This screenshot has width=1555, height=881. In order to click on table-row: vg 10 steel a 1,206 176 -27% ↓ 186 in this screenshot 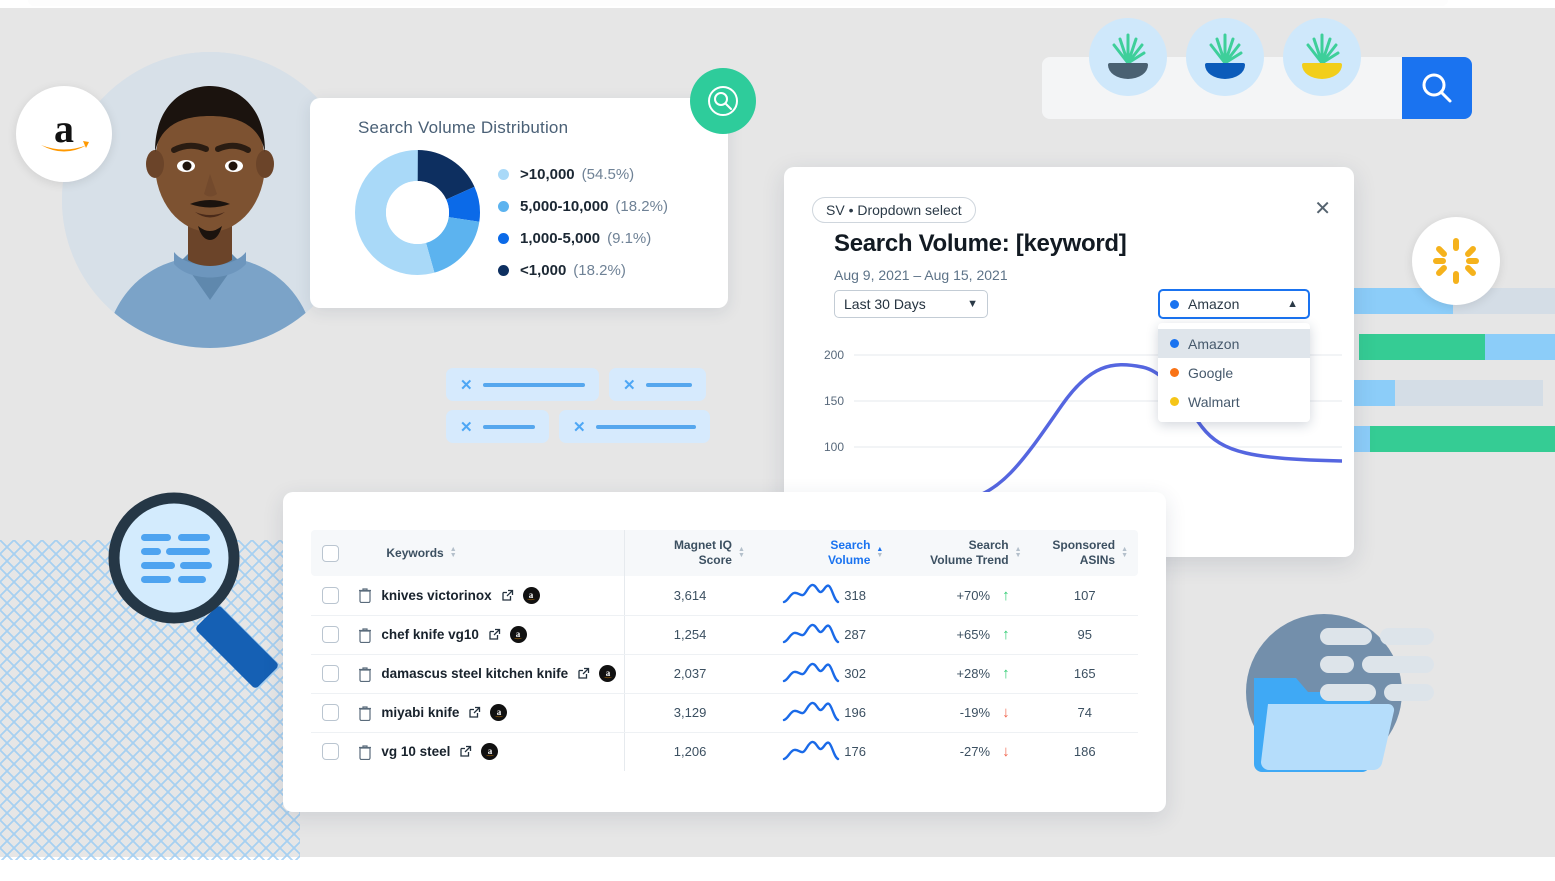, I will do `click(724, 751)`.